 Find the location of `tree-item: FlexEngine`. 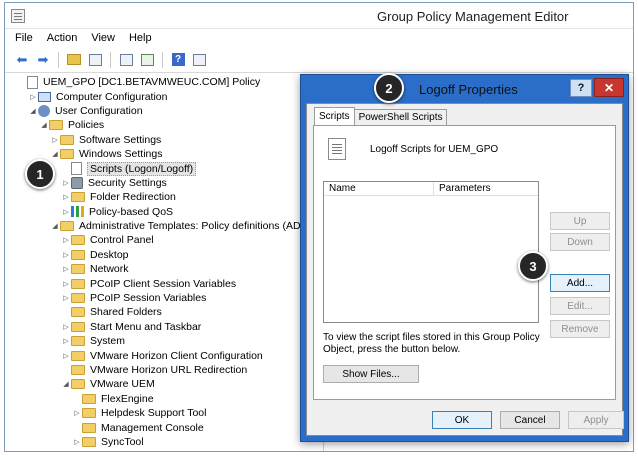

tree-item: FlexEngine is located at coordinates (164, 399).